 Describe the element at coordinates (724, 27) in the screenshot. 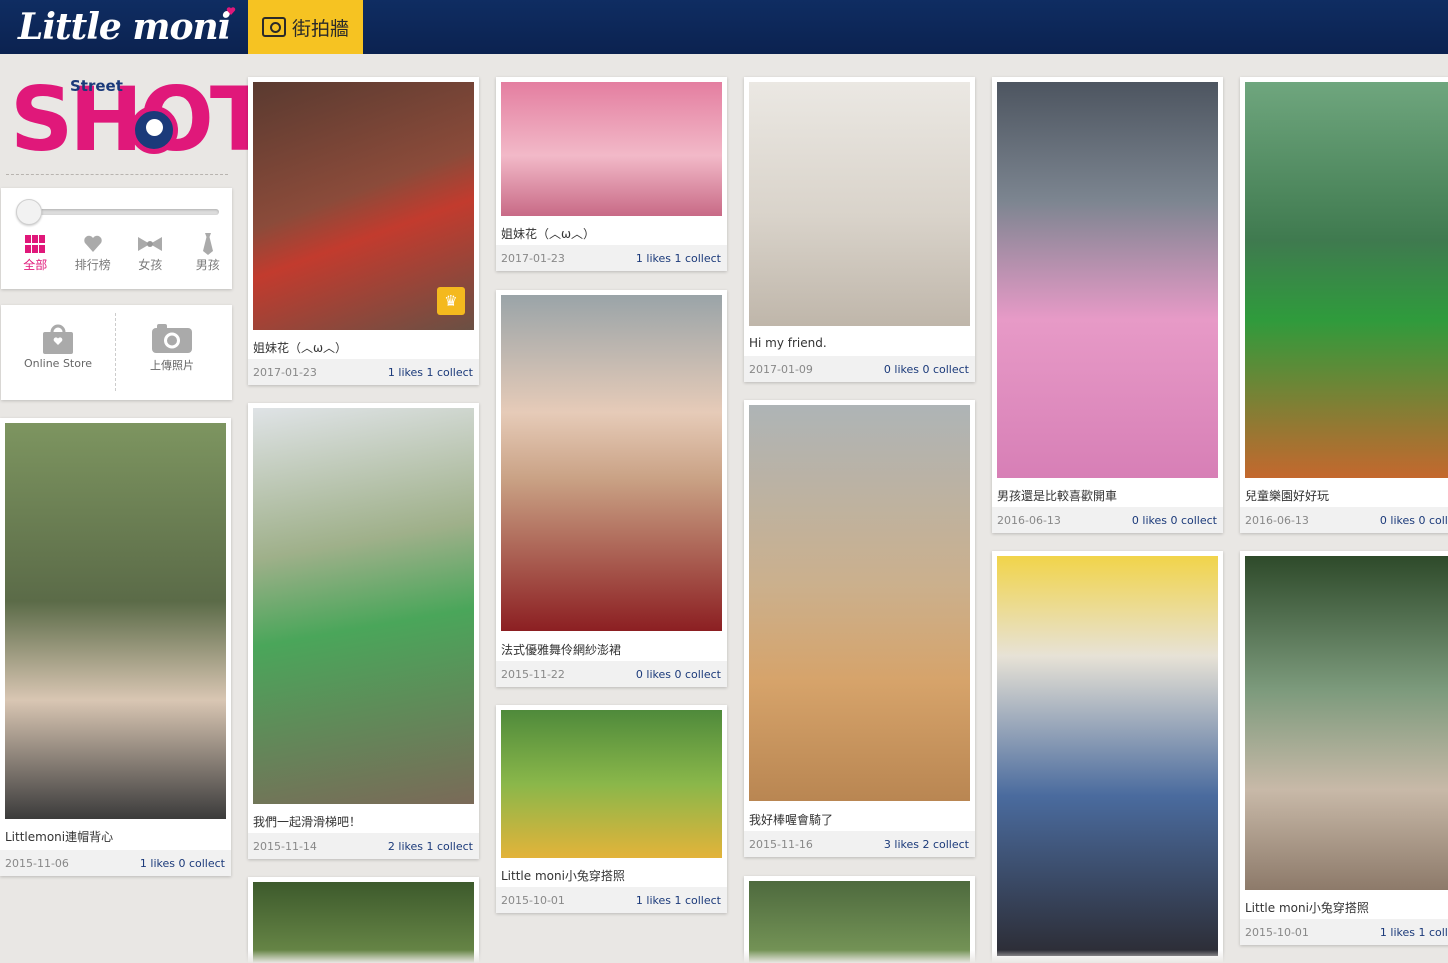

I see `top-navigation-bar: Little moni 街拍牆` at that location.